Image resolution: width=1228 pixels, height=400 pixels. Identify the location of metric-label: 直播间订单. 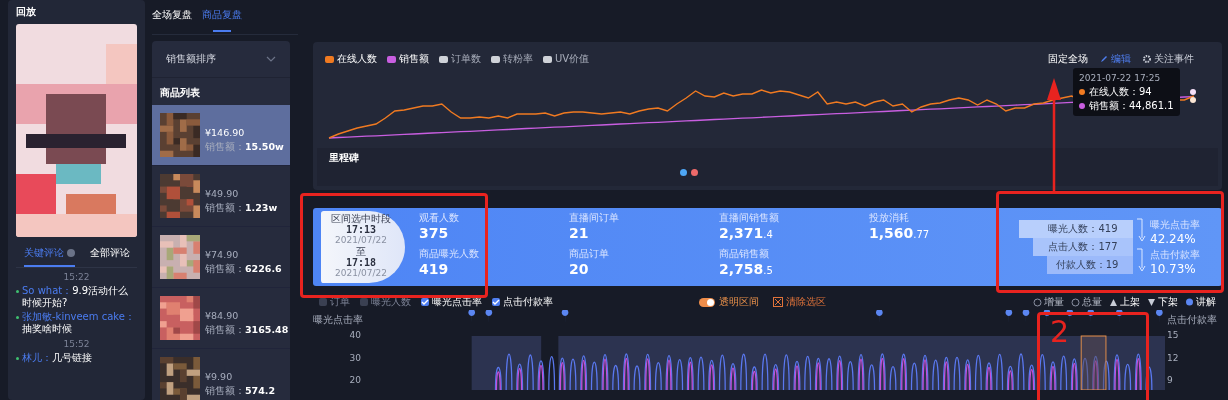
(594, 218).